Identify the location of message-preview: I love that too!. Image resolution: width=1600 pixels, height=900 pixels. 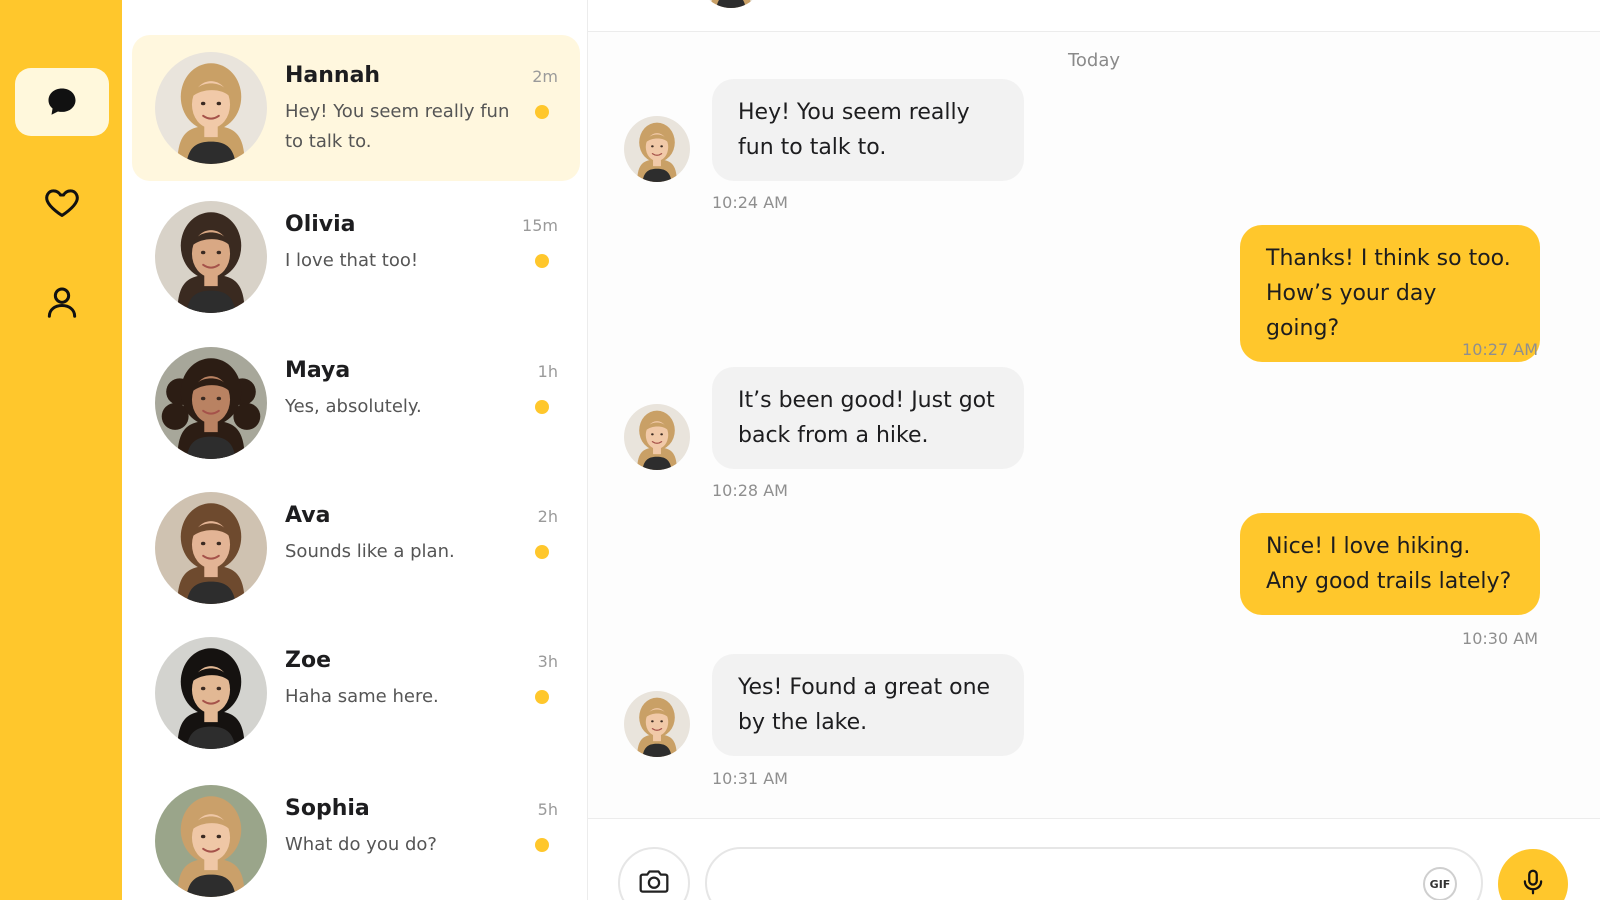
(352, 260).